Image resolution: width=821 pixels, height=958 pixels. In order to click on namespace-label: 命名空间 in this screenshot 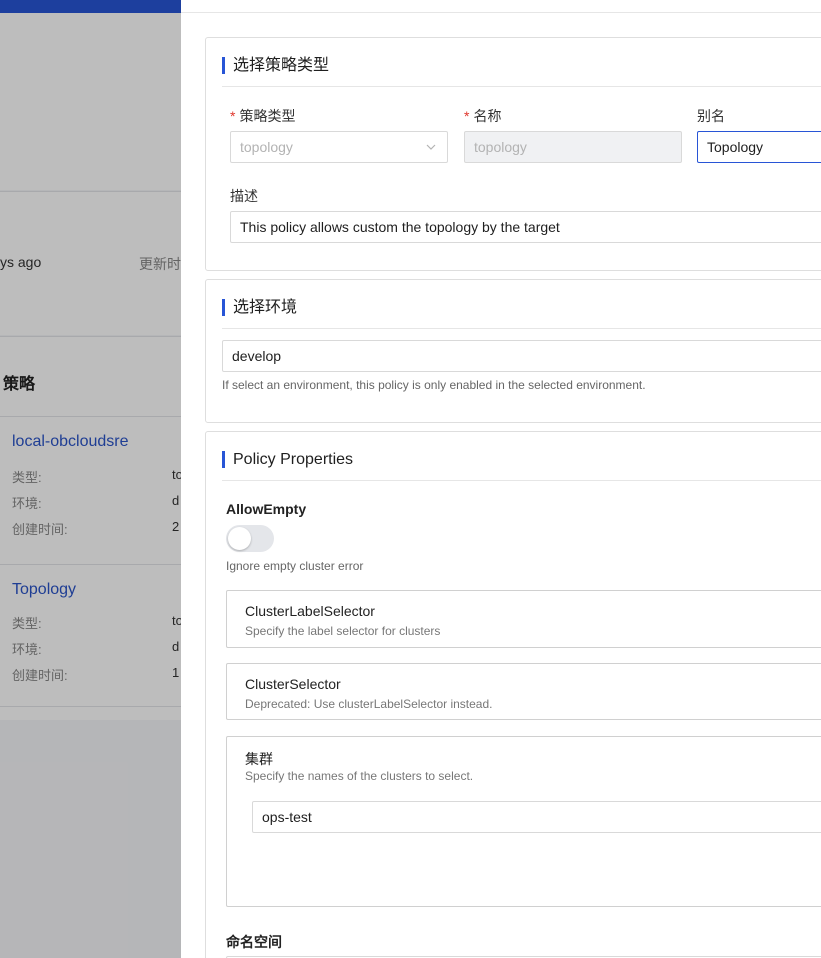, I will do `click(254, 942)`.